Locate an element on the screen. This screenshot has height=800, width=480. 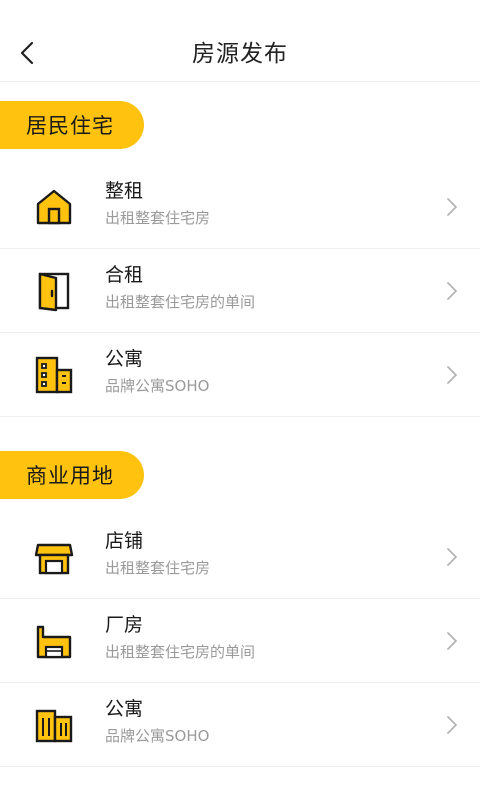
page-title: 房源发布 is located at coordinates (240, 54).